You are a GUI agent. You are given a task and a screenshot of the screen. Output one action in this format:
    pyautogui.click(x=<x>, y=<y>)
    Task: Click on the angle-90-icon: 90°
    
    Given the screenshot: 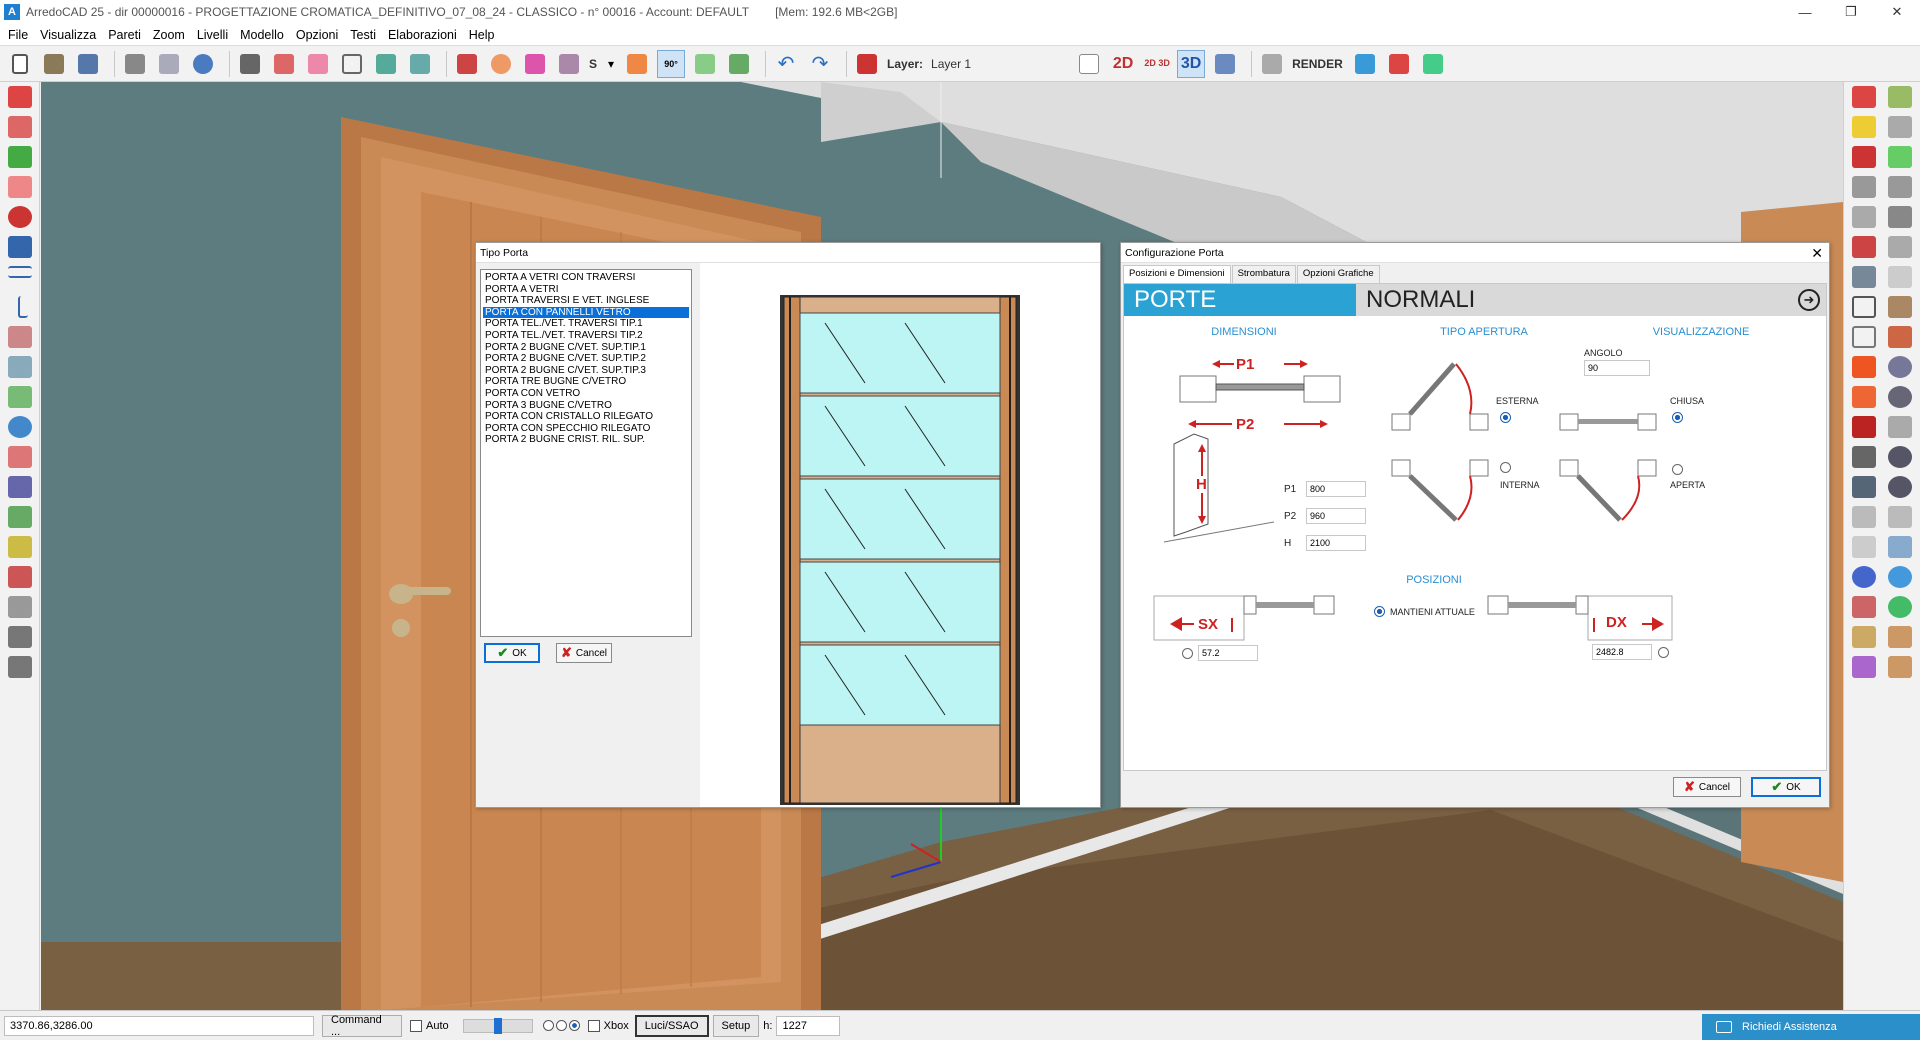 What is the action you would take?
    pyautogui.click(x=671, y=63)
    